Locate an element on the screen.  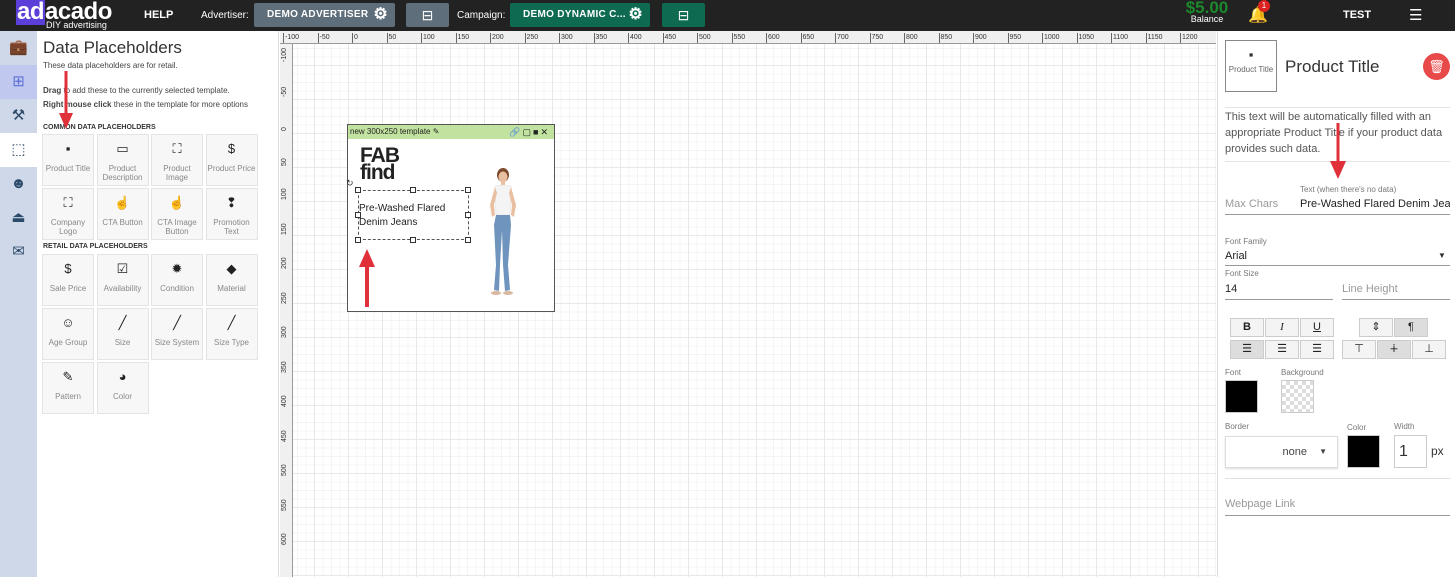
product-image is located at coordinates (503, 232).